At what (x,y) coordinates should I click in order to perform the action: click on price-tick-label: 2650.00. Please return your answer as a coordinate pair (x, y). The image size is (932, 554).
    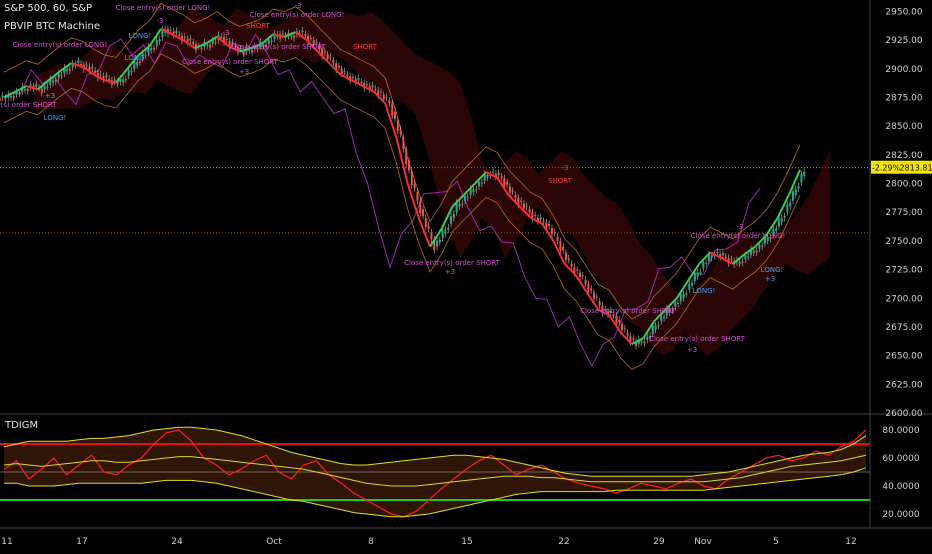
    Looking at the image, I should click on (903, 357).